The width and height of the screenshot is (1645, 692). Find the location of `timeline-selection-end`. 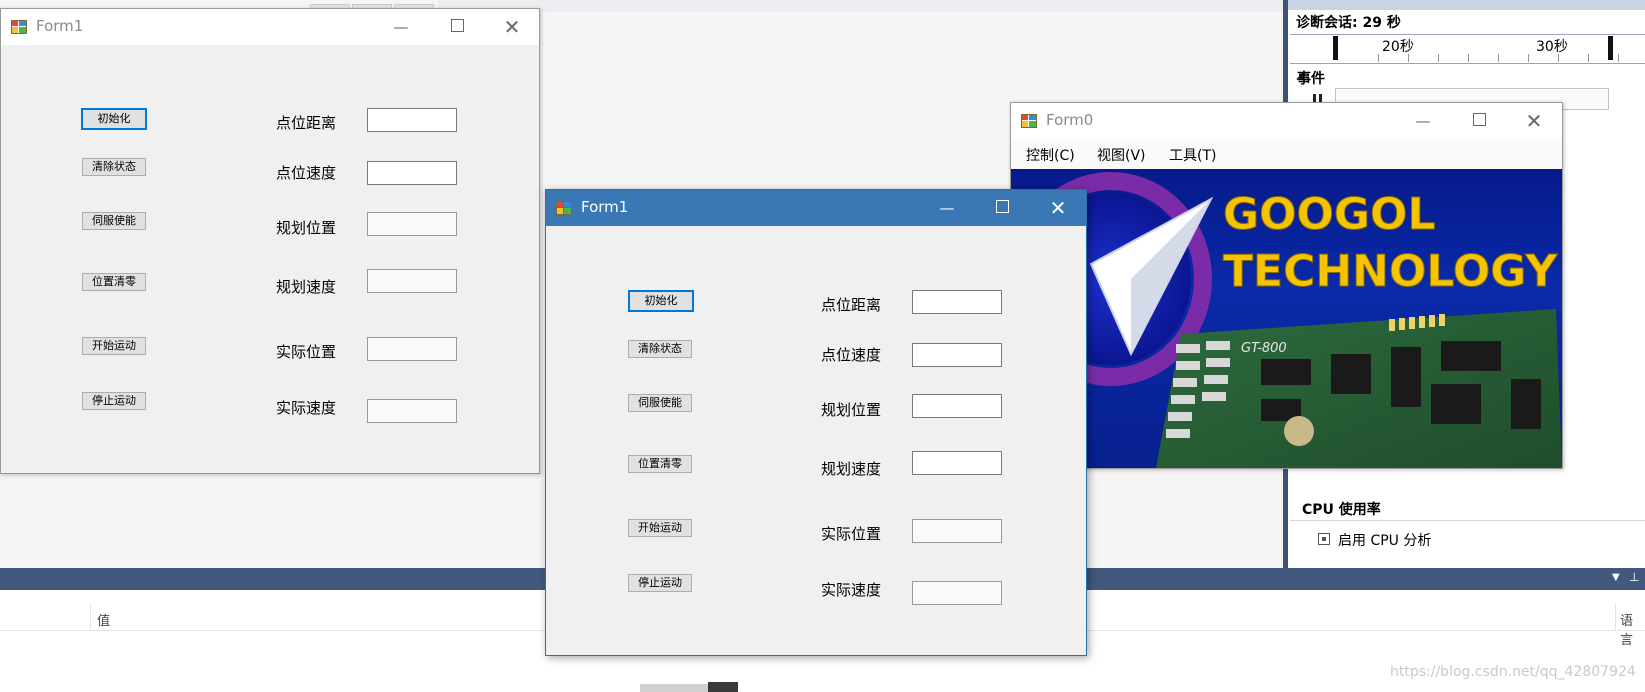

timeline-selection-end is located at coordinates (1610, 48).